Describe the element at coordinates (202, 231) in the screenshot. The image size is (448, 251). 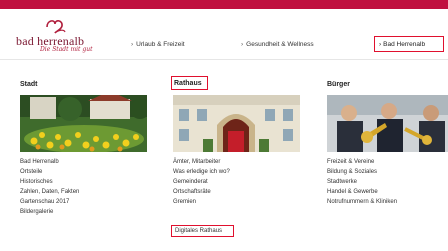
I see `menu-link-digitales-rathaus: Digitales Rathaus` at that location.